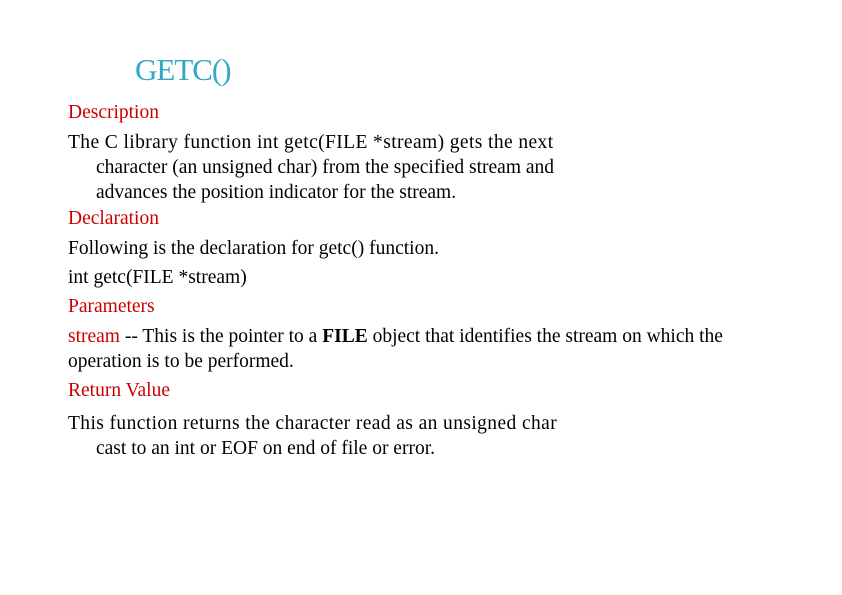  What do you see at coordinates (464, 336) in the screenshot?
I see `parameter-desc-part2: object that identifies the` at bounding box center [464, 336].